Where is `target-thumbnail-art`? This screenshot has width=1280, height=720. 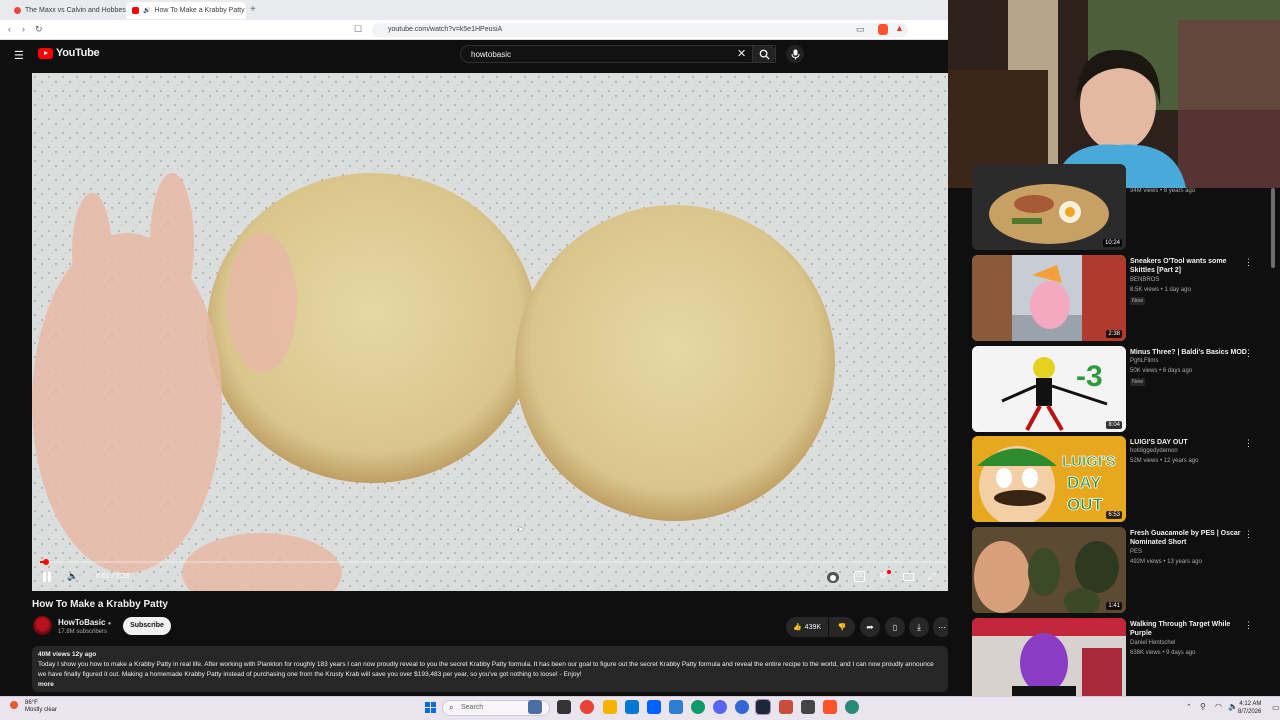 target-thumbnail-art is located at coordinates (1049, 661).